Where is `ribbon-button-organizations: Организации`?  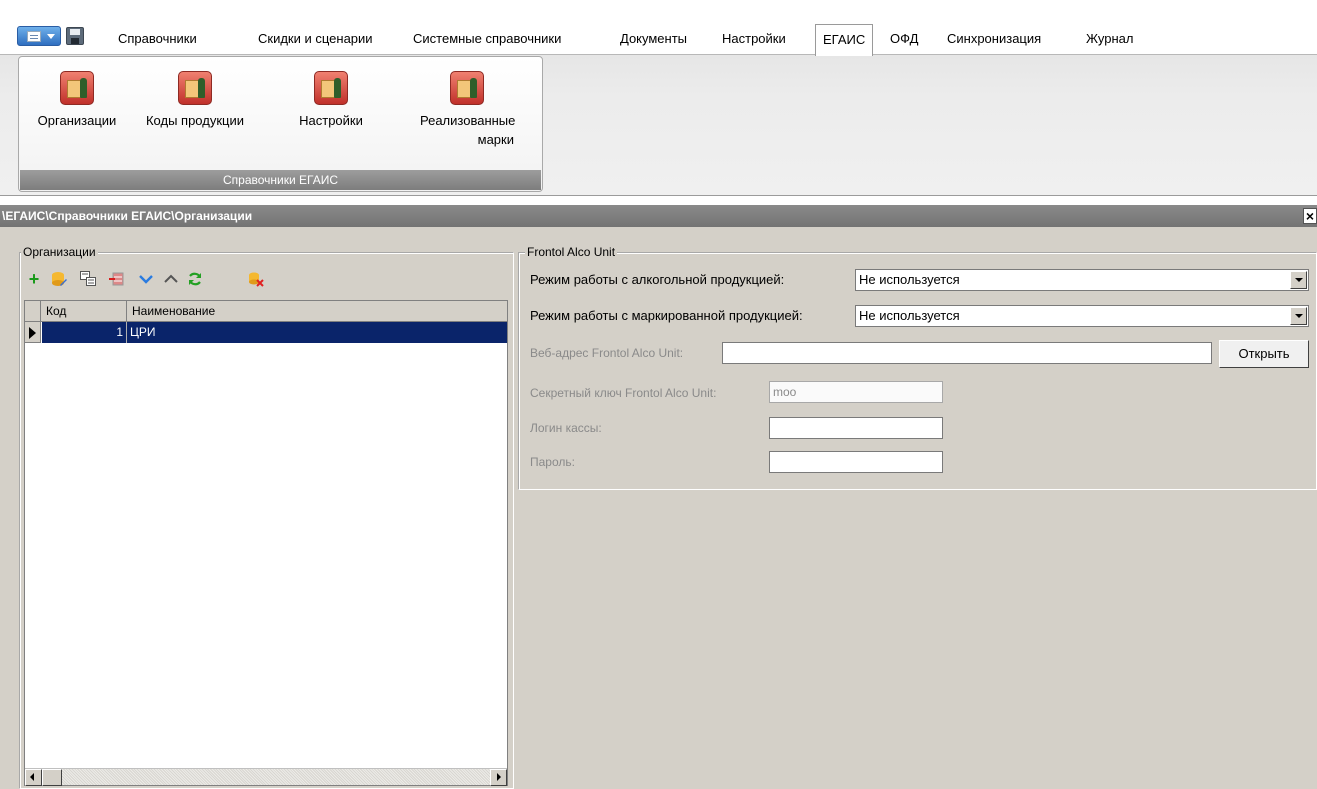 ribbon-button-organizations: Организации is located at coordinates (77, 93).